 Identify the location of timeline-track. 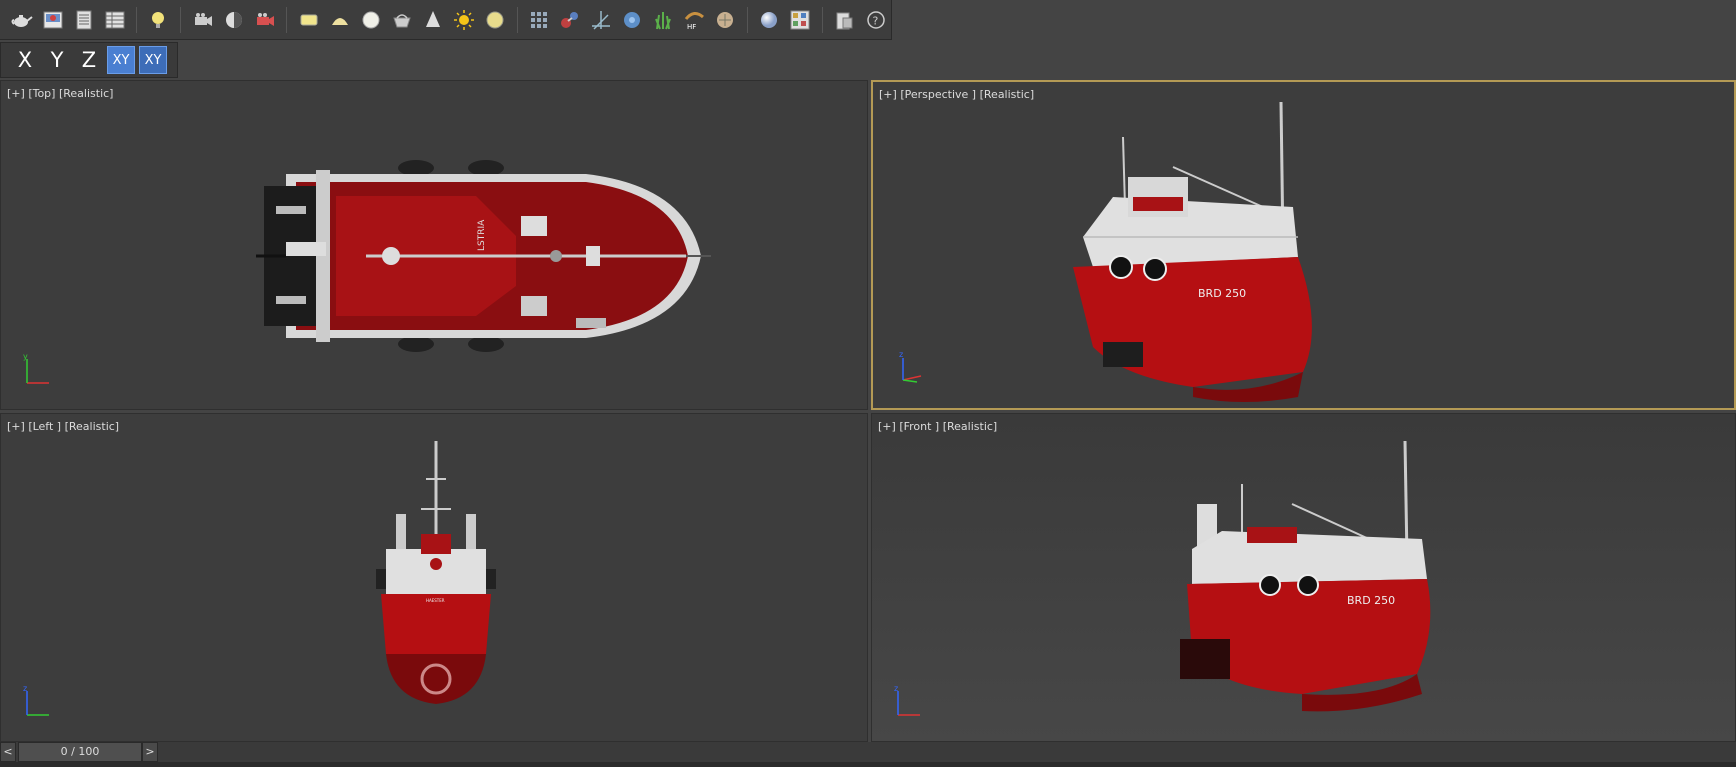
(868, 764).